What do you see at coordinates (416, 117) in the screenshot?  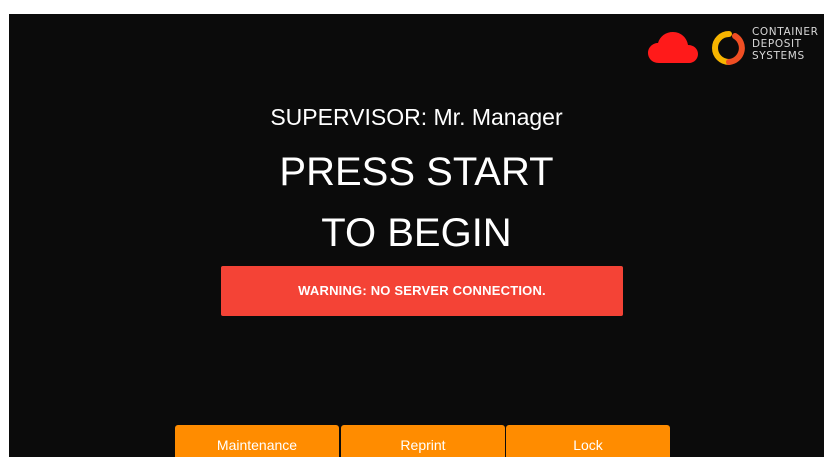 I see `supervisor-label: SUPERVISOR: Mr. Manager` at bounding box center [416, 117].